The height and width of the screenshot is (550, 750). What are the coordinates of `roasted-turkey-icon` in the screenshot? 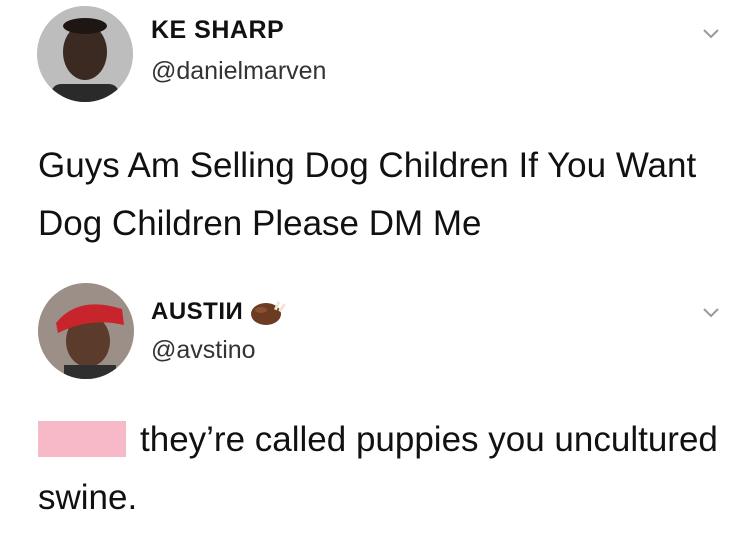 It's located at (268, 312).